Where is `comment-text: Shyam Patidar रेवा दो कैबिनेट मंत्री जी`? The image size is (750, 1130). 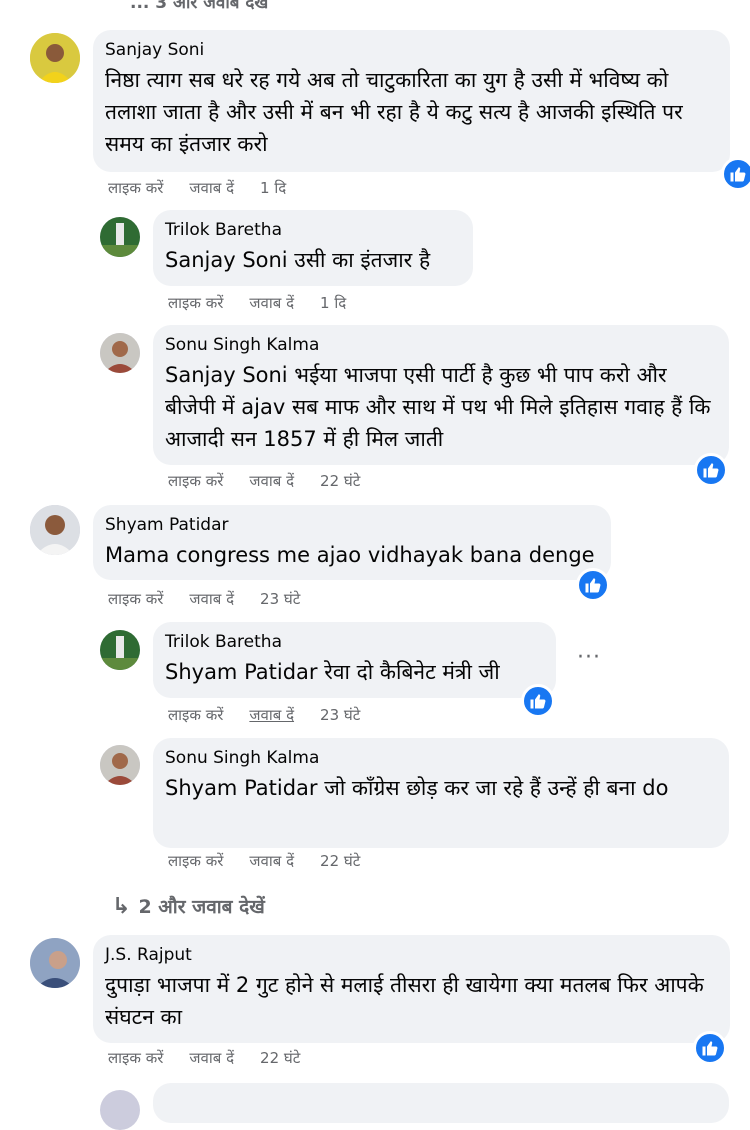 comment-text: Shyam Patidar रेवा दो कैबिनेट मंत्री जी is located at coordinates (332, 672).